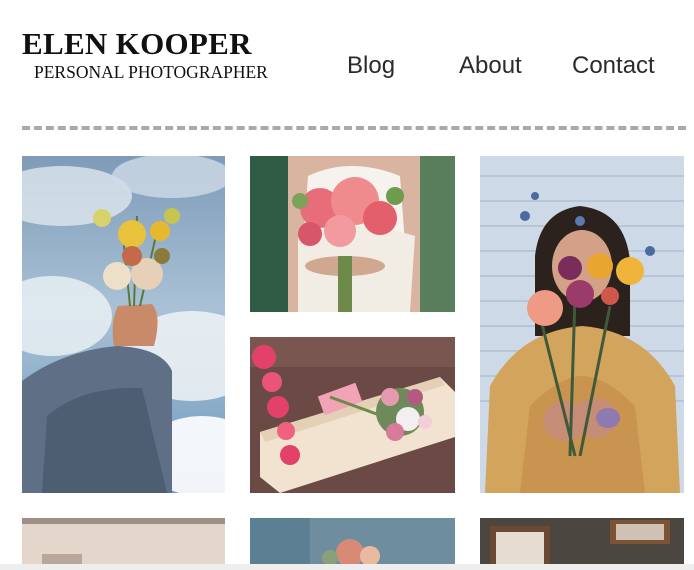  What do you see at coordinates (371, 66) in the screenshot?
I see `nav-link-blog: Blog` at bounding box center [371, 66].